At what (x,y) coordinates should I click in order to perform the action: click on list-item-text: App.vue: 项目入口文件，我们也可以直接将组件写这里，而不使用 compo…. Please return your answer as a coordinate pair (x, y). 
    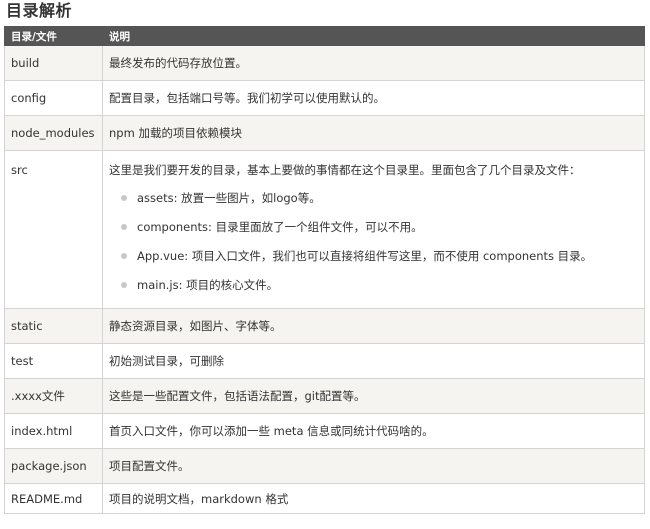
    Looking at the image, I should click on (365, 256).